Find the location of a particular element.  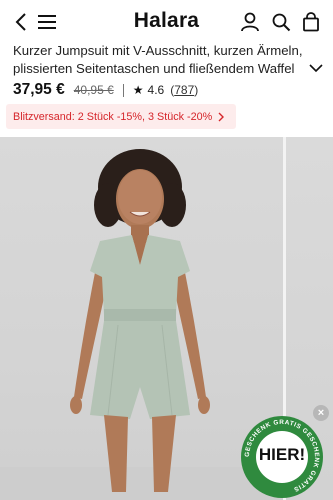

flash-shipping-banner: Blitzversand: 2 Stück -15%, 3 Stück -20% is located at coordinates (121, 116).